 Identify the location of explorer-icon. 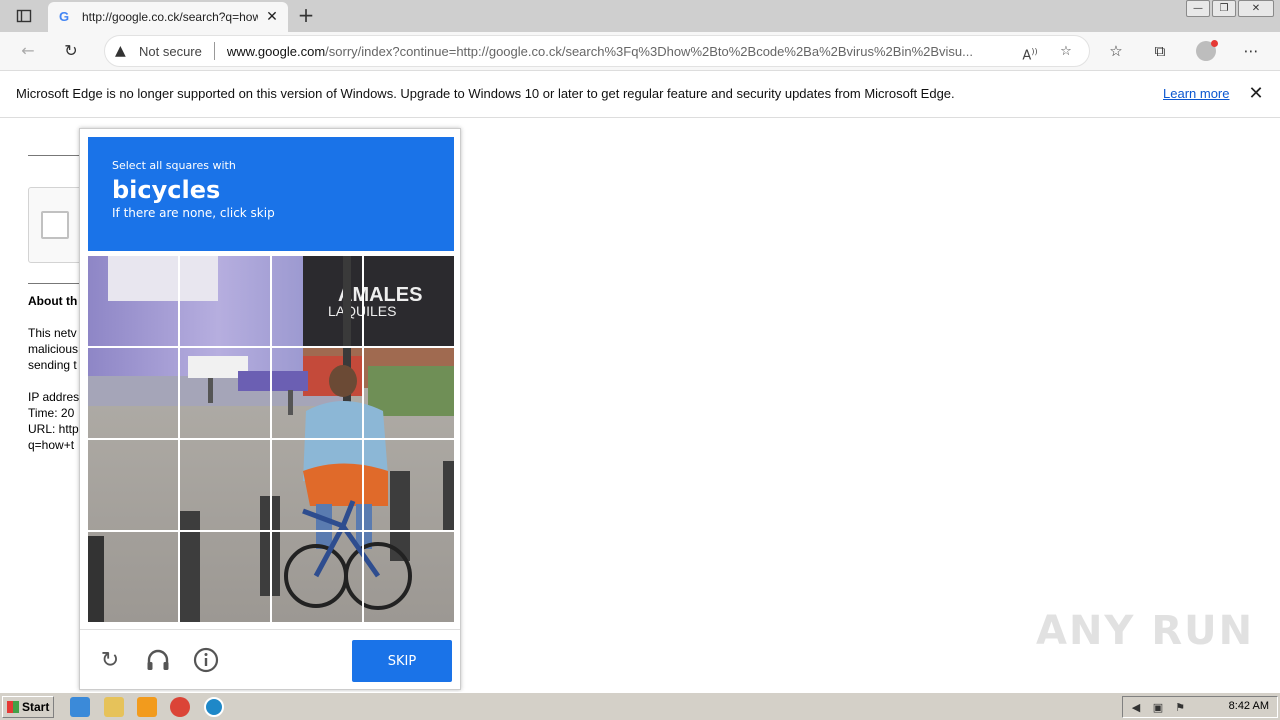
(114, 707).